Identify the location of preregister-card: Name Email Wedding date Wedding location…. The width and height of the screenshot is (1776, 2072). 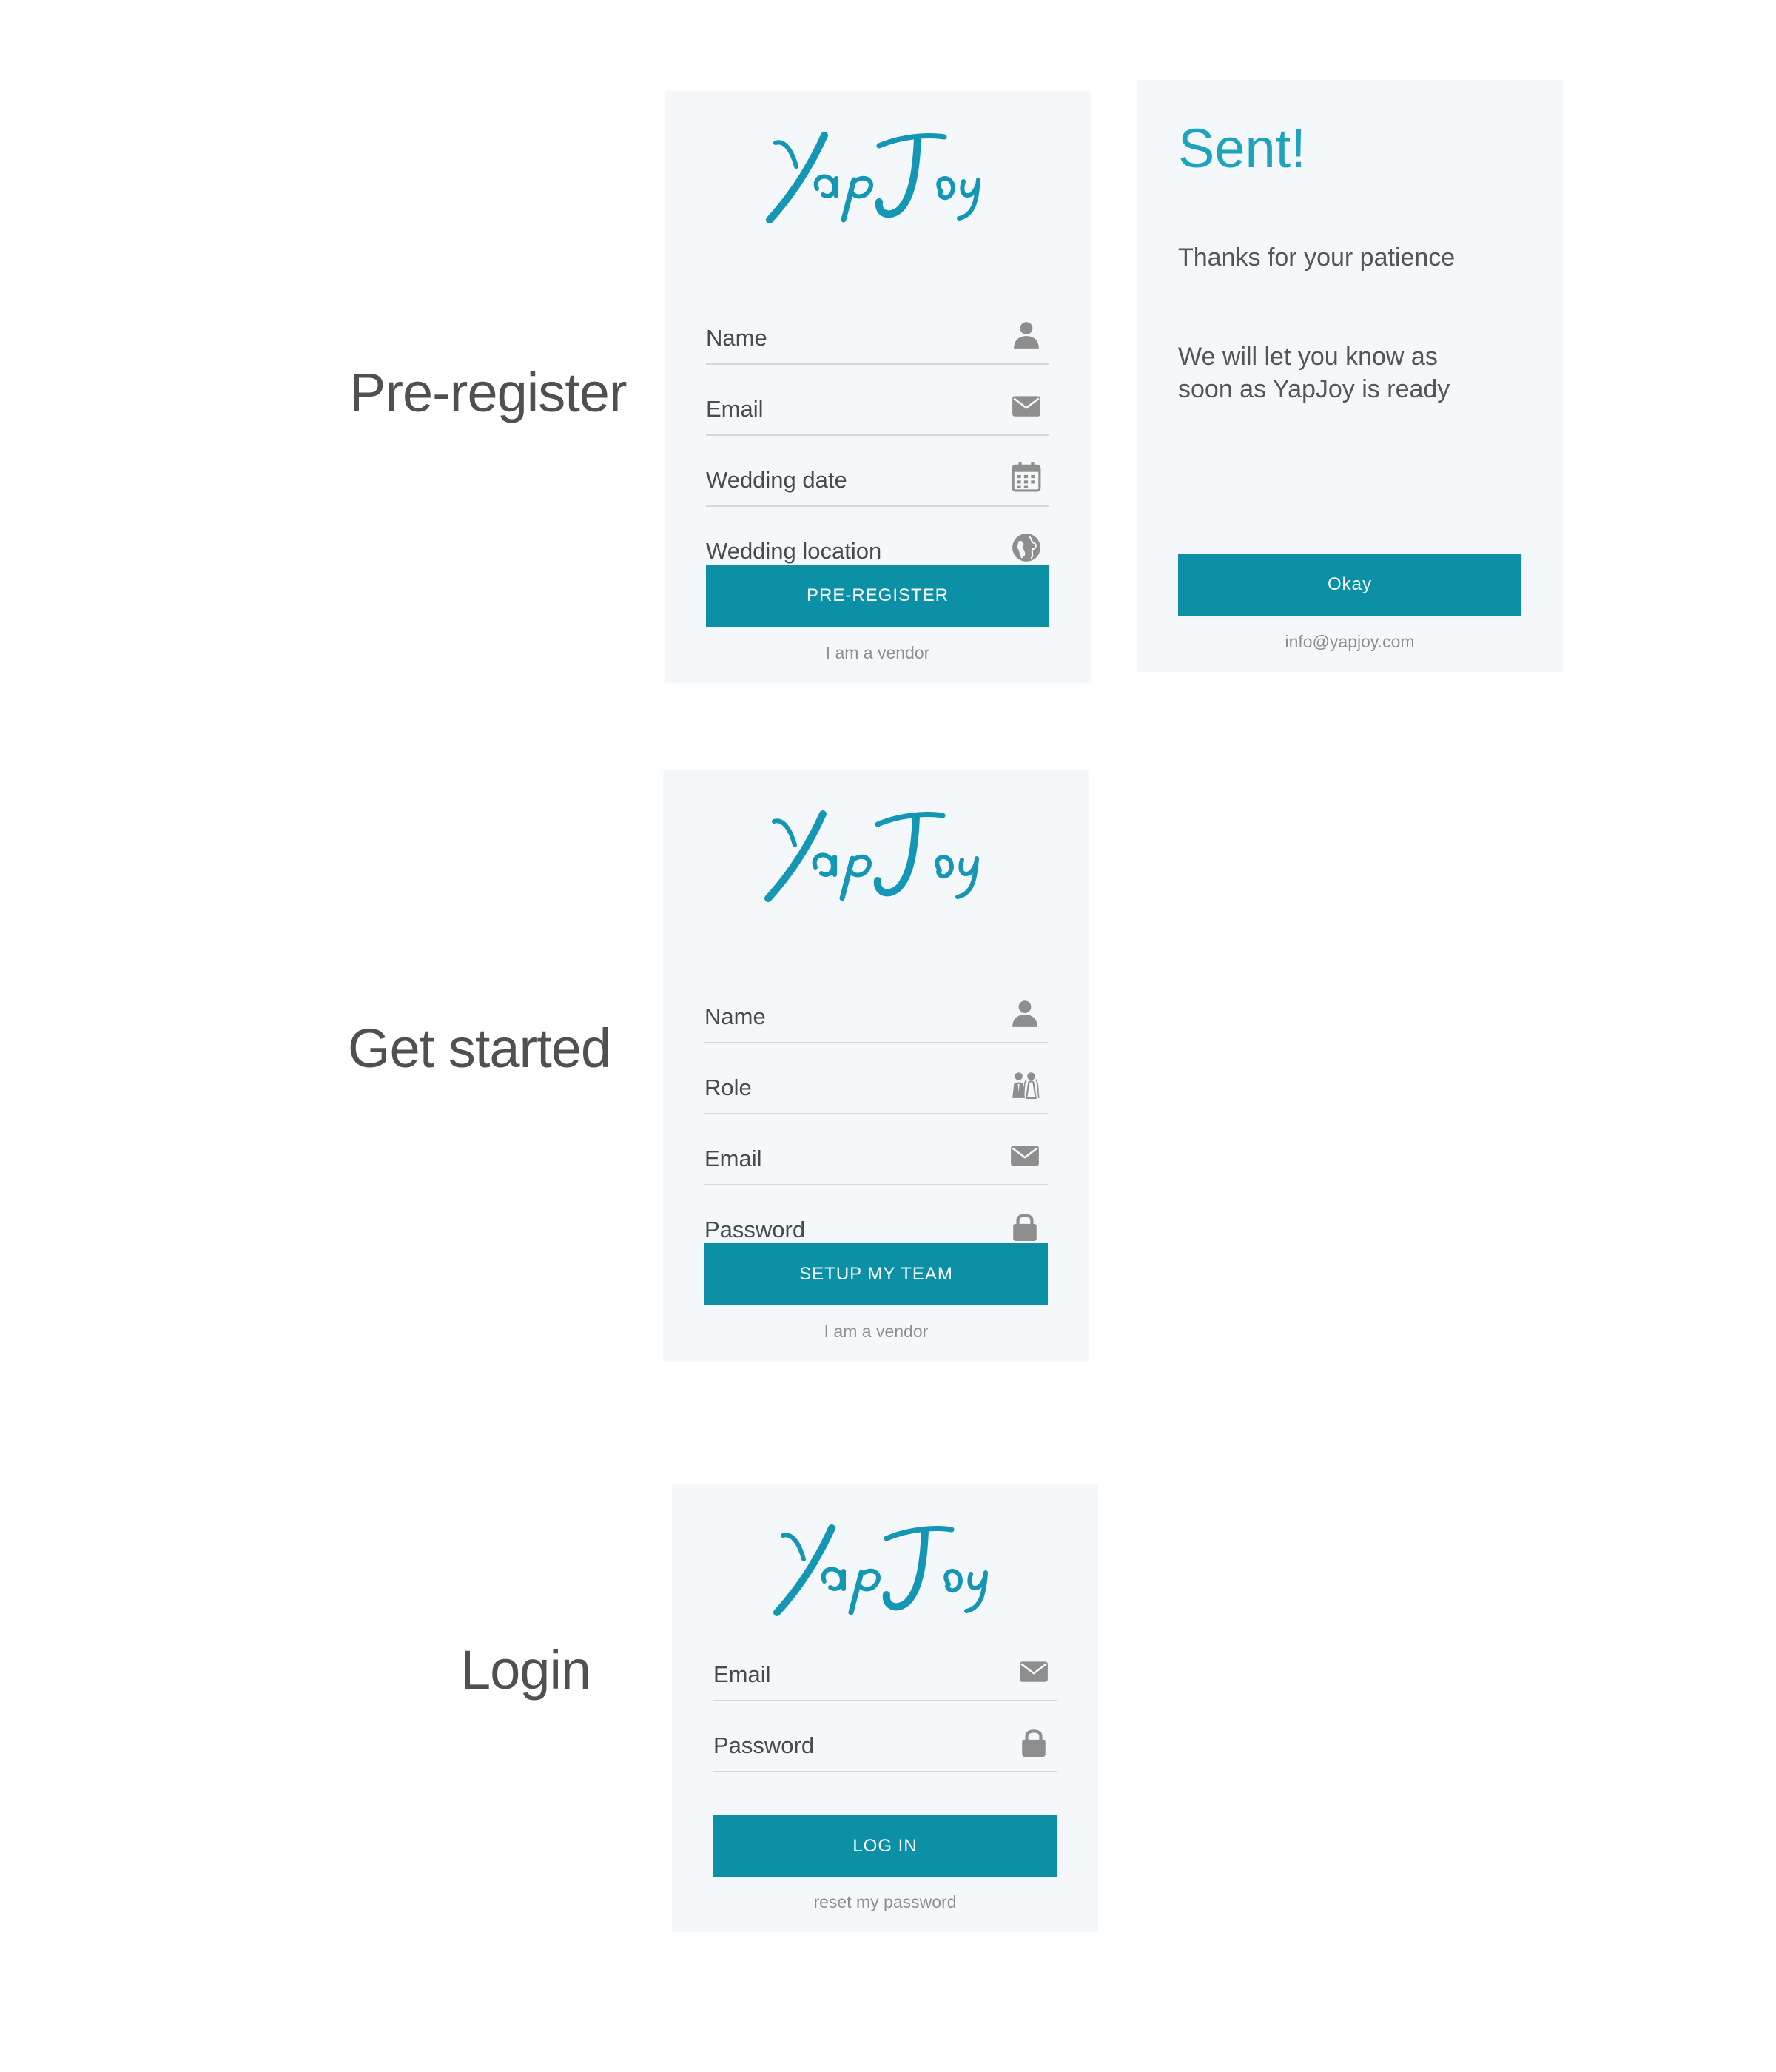
(878, 387).